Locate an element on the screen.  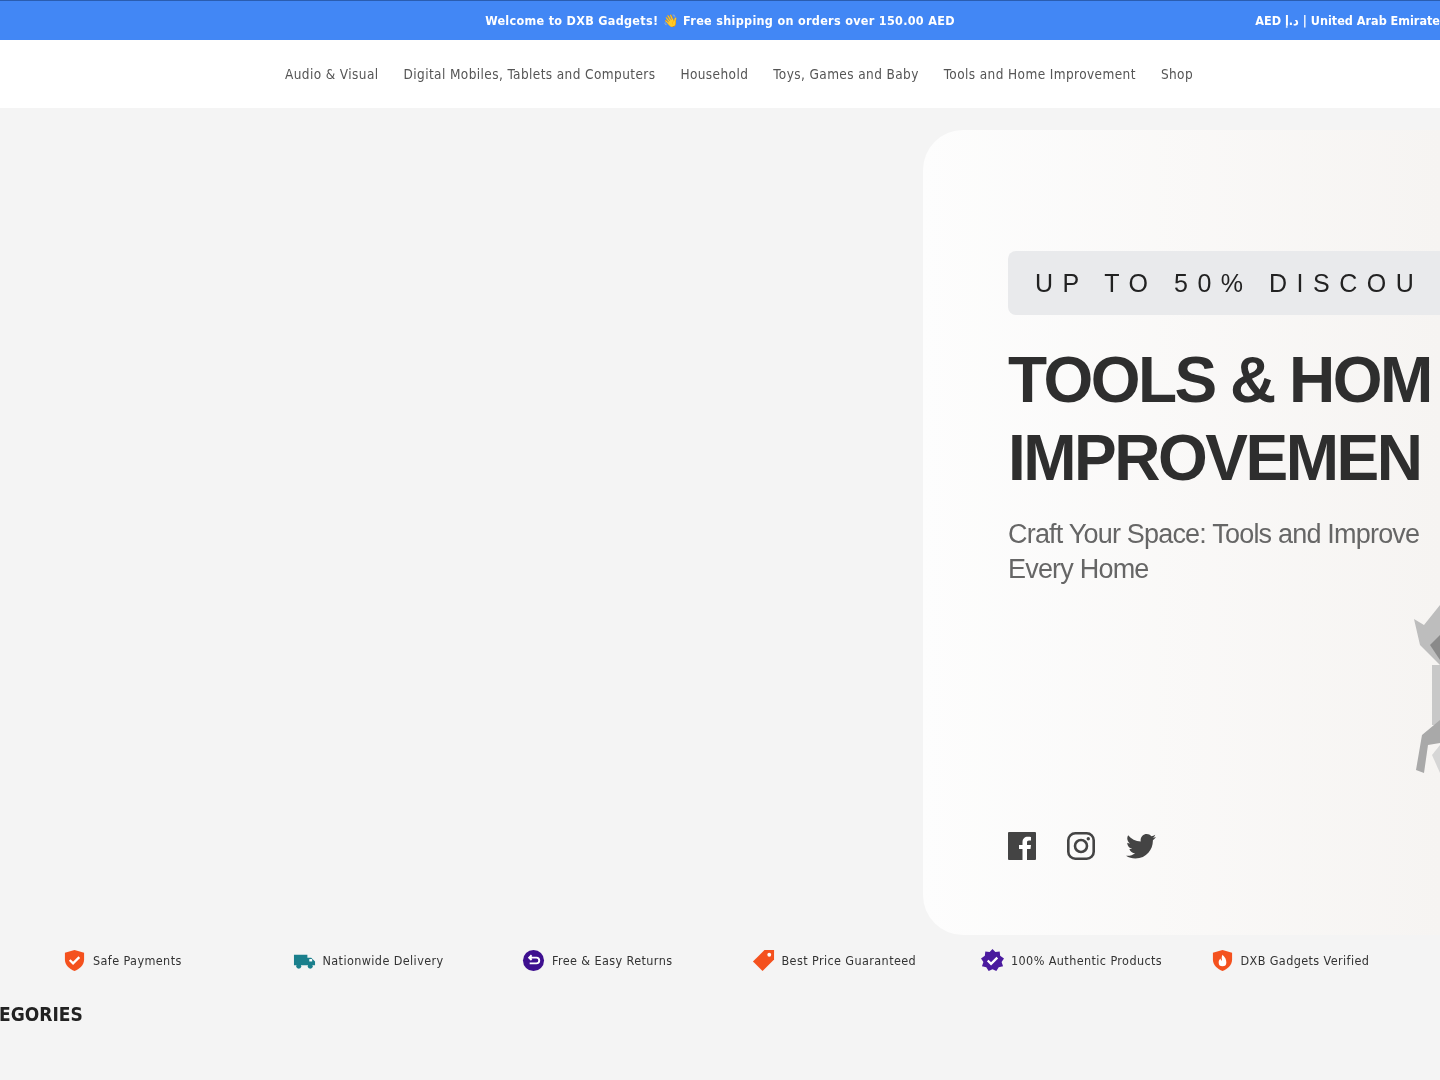
hero-title: IMPROVEMEN is located at coordinates (1215, 458).